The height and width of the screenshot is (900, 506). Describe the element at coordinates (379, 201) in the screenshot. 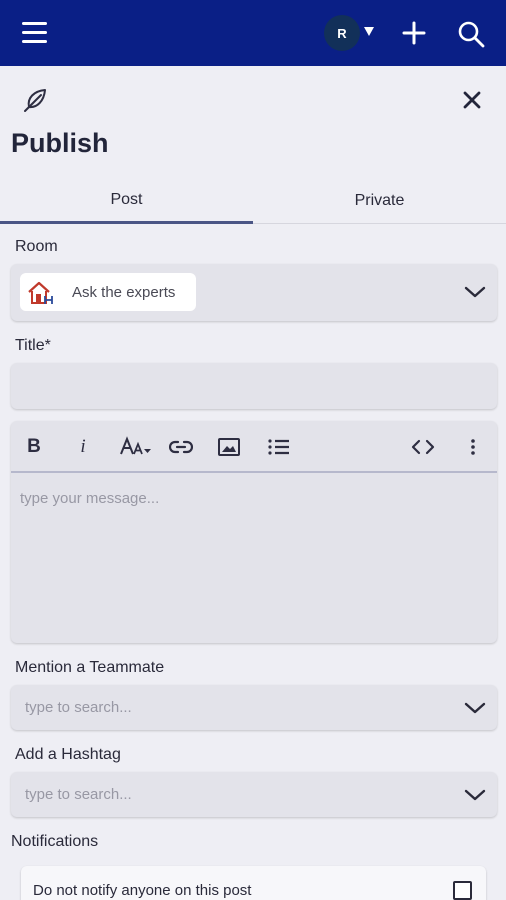

I see `tab-private: Private` at that location.